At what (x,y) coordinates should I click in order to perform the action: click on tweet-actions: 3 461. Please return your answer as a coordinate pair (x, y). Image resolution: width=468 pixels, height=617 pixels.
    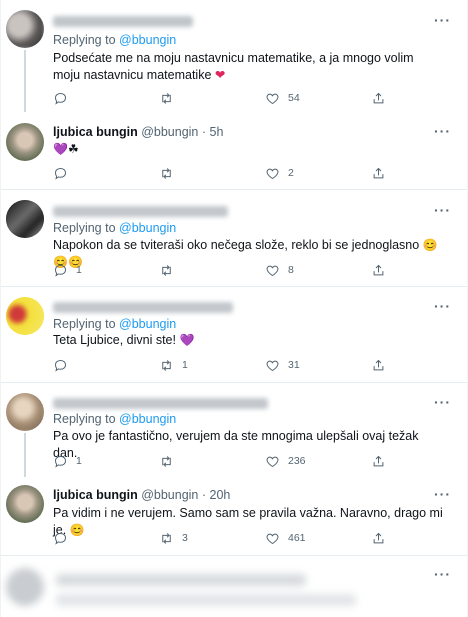
    Looking at the image, I should click on (219, 538).